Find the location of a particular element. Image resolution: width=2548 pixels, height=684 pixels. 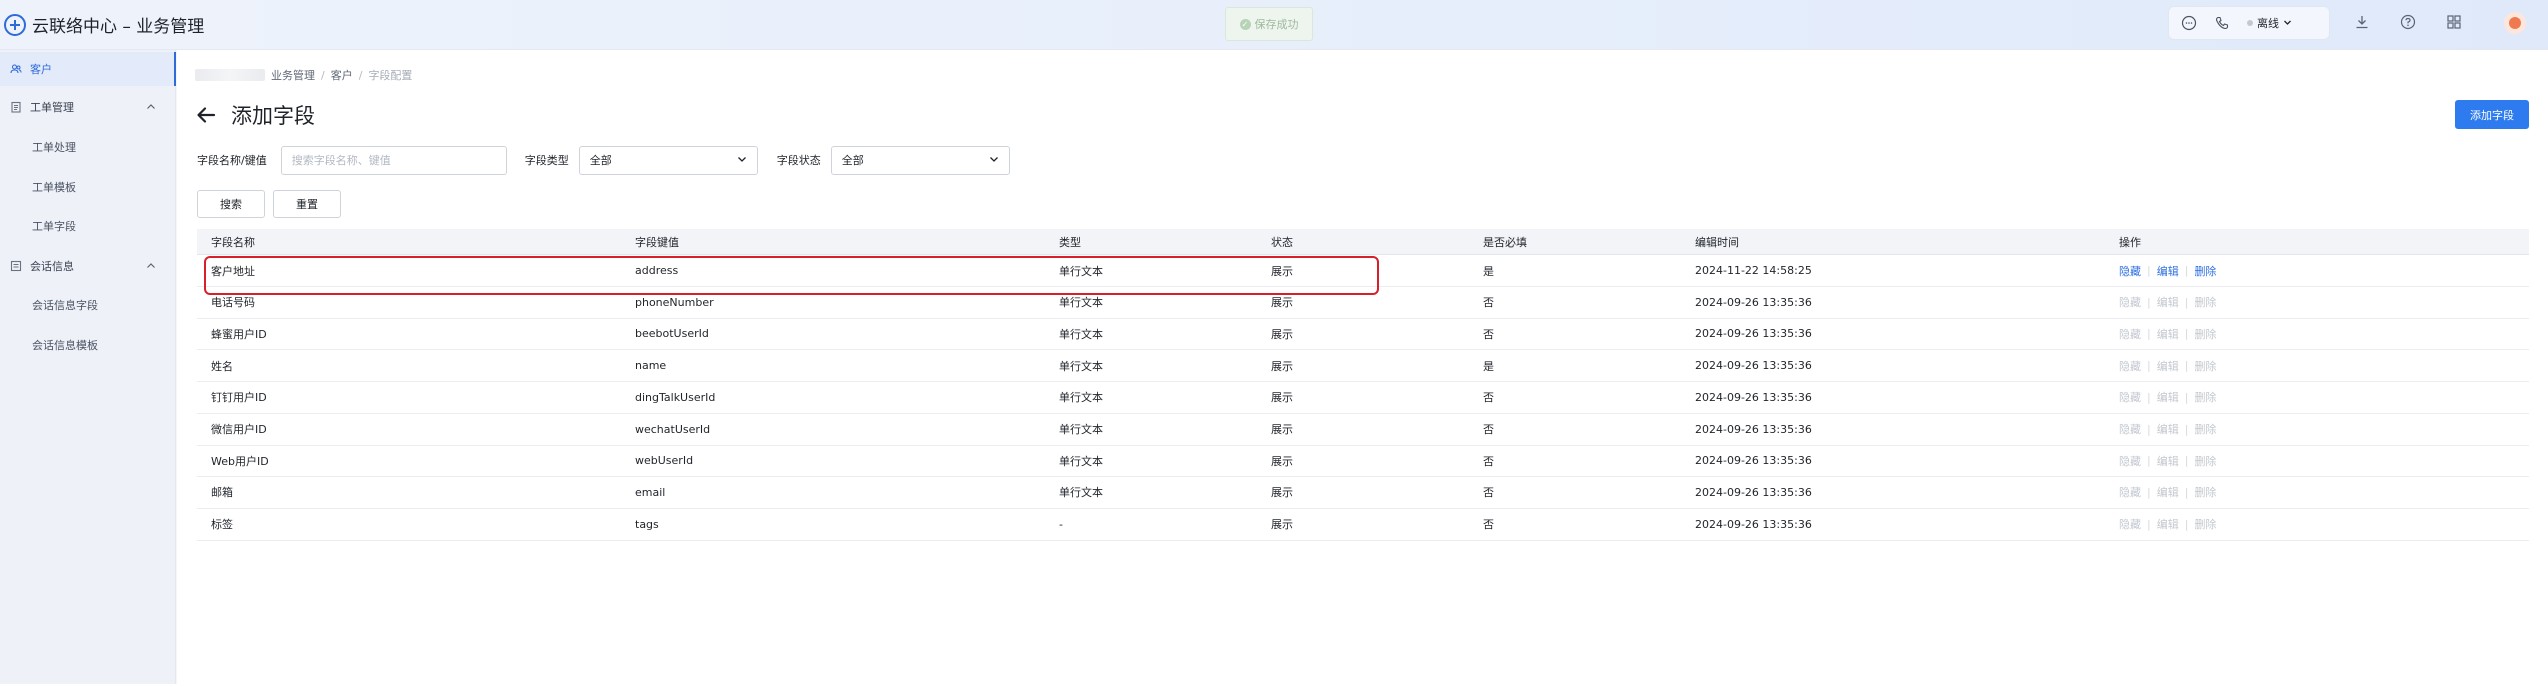

help-icon is located at coordinates (2408, 22).